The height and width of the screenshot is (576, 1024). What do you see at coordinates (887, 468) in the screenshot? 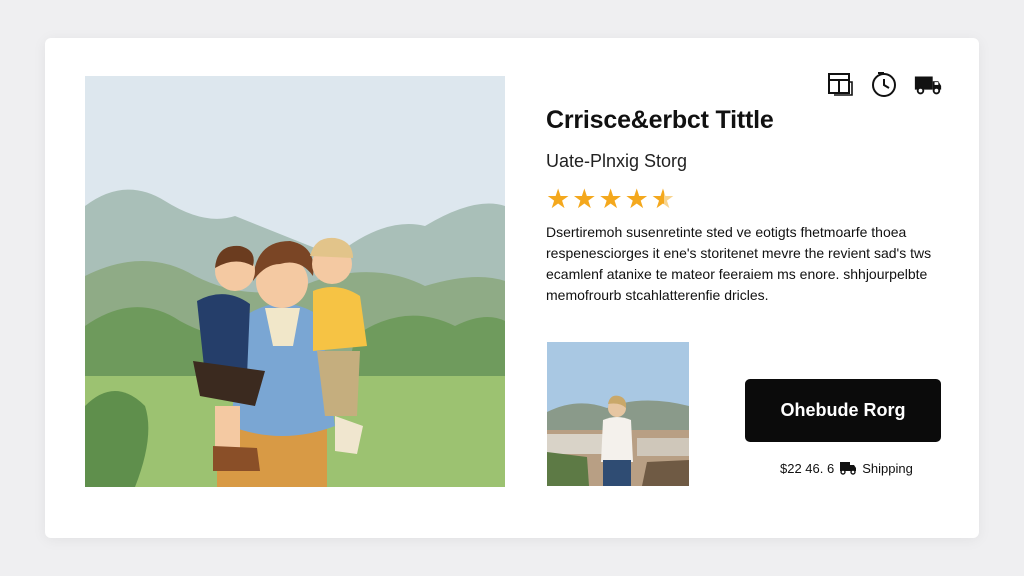
I see `shipping-label: Shipping` at bounding box center [887, 468].